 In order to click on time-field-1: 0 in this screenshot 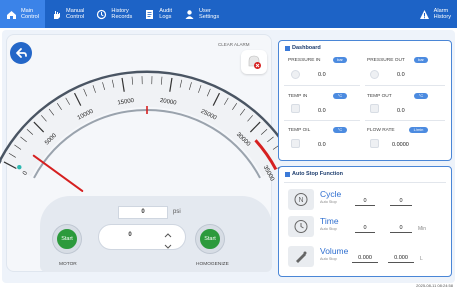, I will do `click(365, 228)`.